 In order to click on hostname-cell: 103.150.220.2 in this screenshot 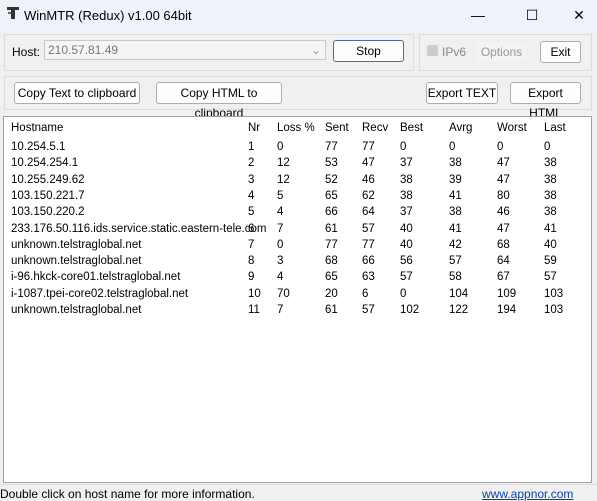, I will do `click(48, 212)`.